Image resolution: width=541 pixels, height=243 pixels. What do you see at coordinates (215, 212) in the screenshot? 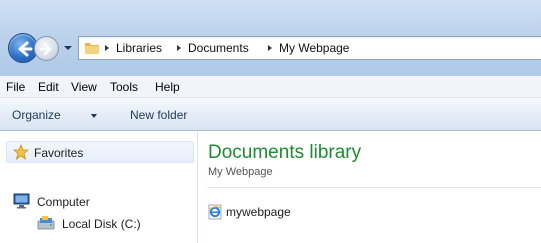
I see `internet-explorer-icon` at bounding box center [215, 212].